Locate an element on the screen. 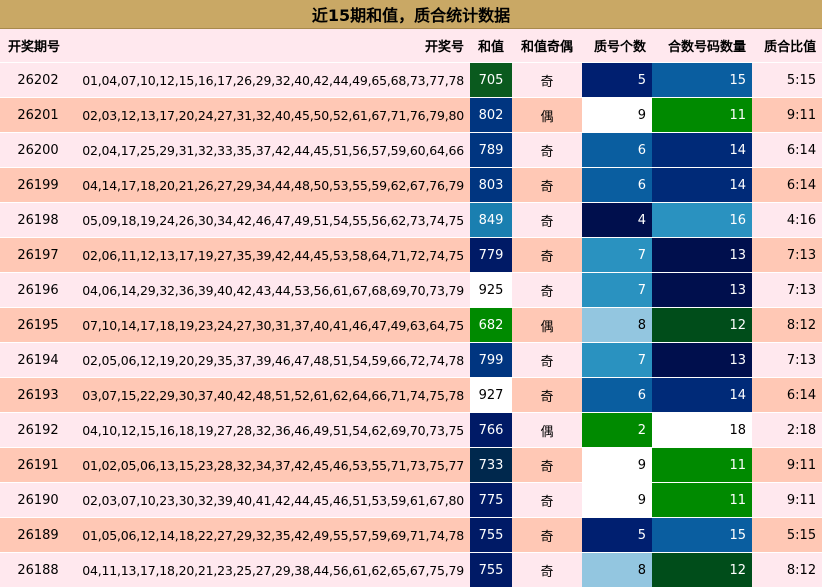 This screenshot has width=822, height=587. prime-count-cell: 4 is located at coordinates (617, 220).